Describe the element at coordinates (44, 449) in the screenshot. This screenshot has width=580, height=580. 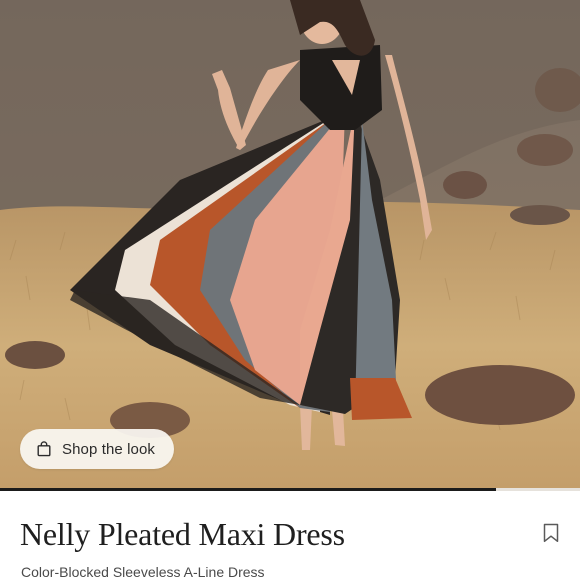
I see `shopping-bag-icon` at that location.